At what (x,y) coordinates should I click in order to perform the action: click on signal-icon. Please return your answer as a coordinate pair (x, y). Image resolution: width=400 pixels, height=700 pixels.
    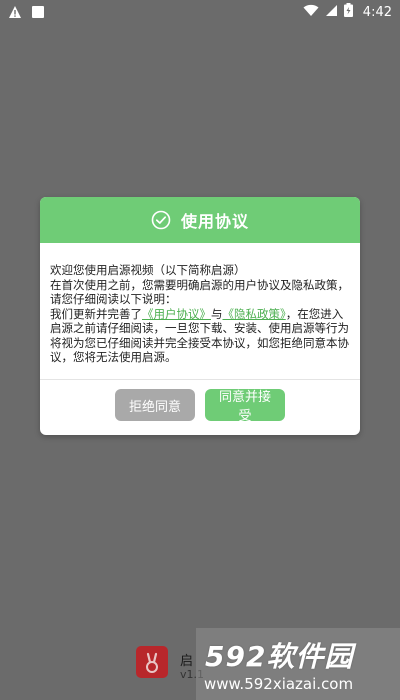
    Looking at the image, I should click on (331, 12).